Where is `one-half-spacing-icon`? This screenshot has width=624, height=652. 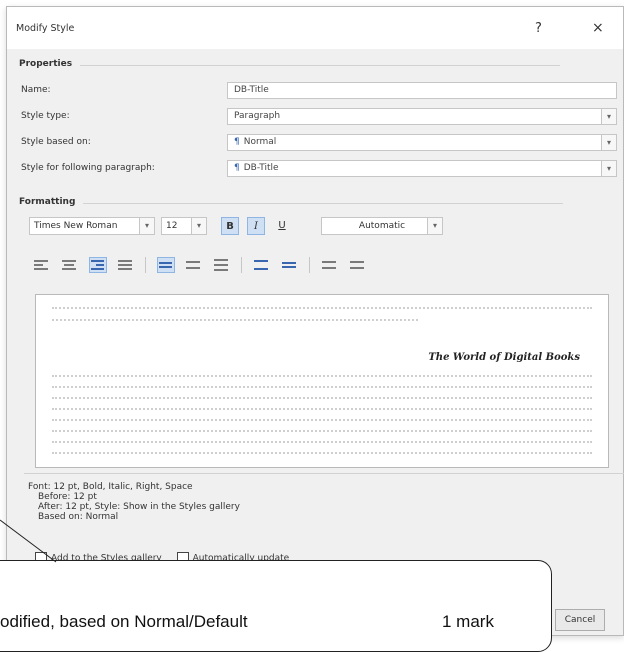 one-half-spacing-icon is located at coordinates (193, 265).